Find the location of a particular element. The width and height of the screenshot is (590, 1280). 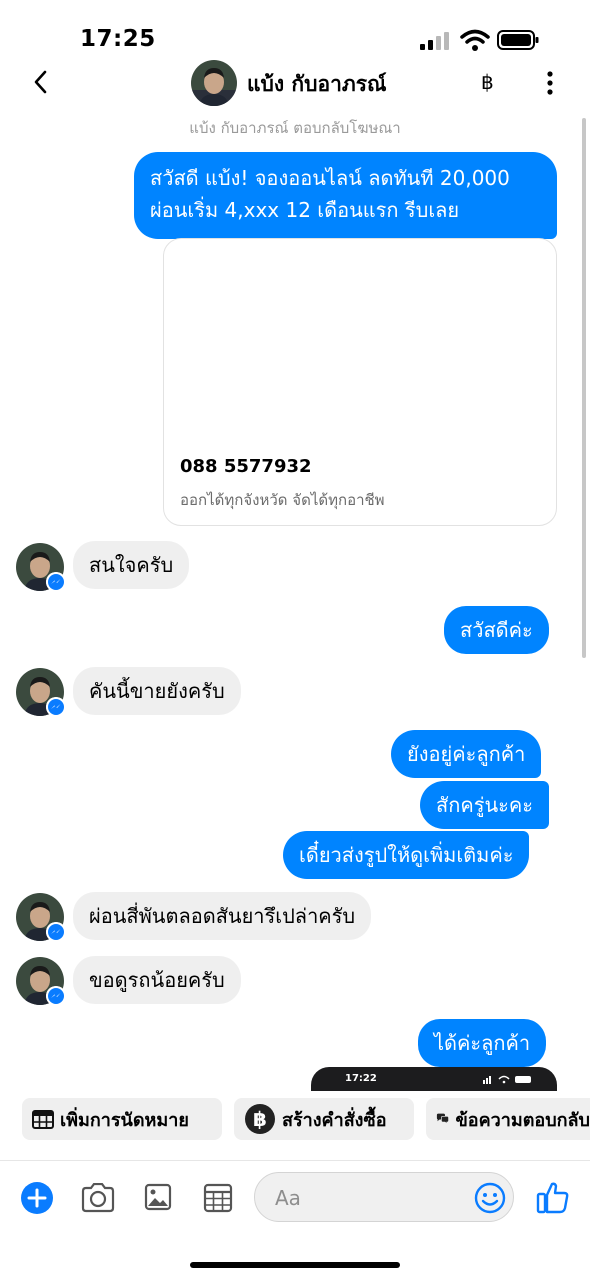

composer-divider is located at coordinates (295, 1160).